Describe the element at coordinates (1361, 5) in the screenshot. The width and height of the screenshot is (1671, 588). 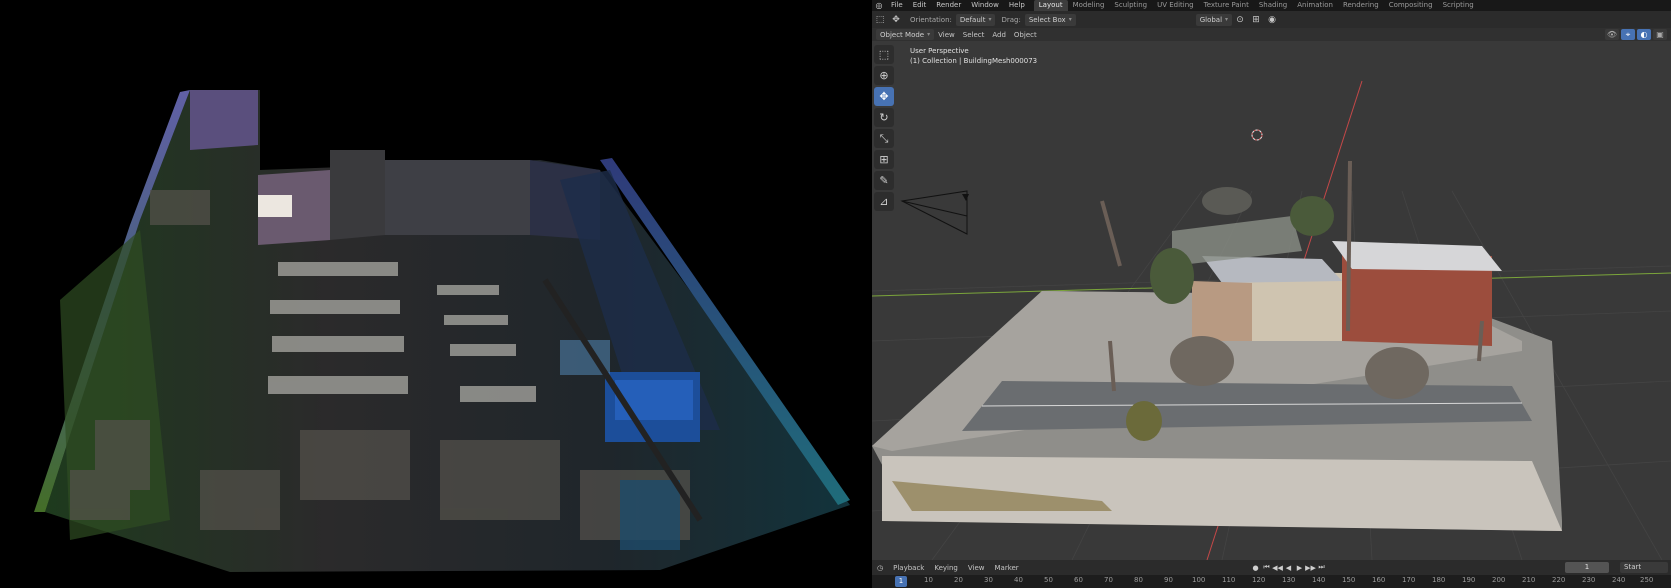
I see `tab-rendering: Rendering` at that location.